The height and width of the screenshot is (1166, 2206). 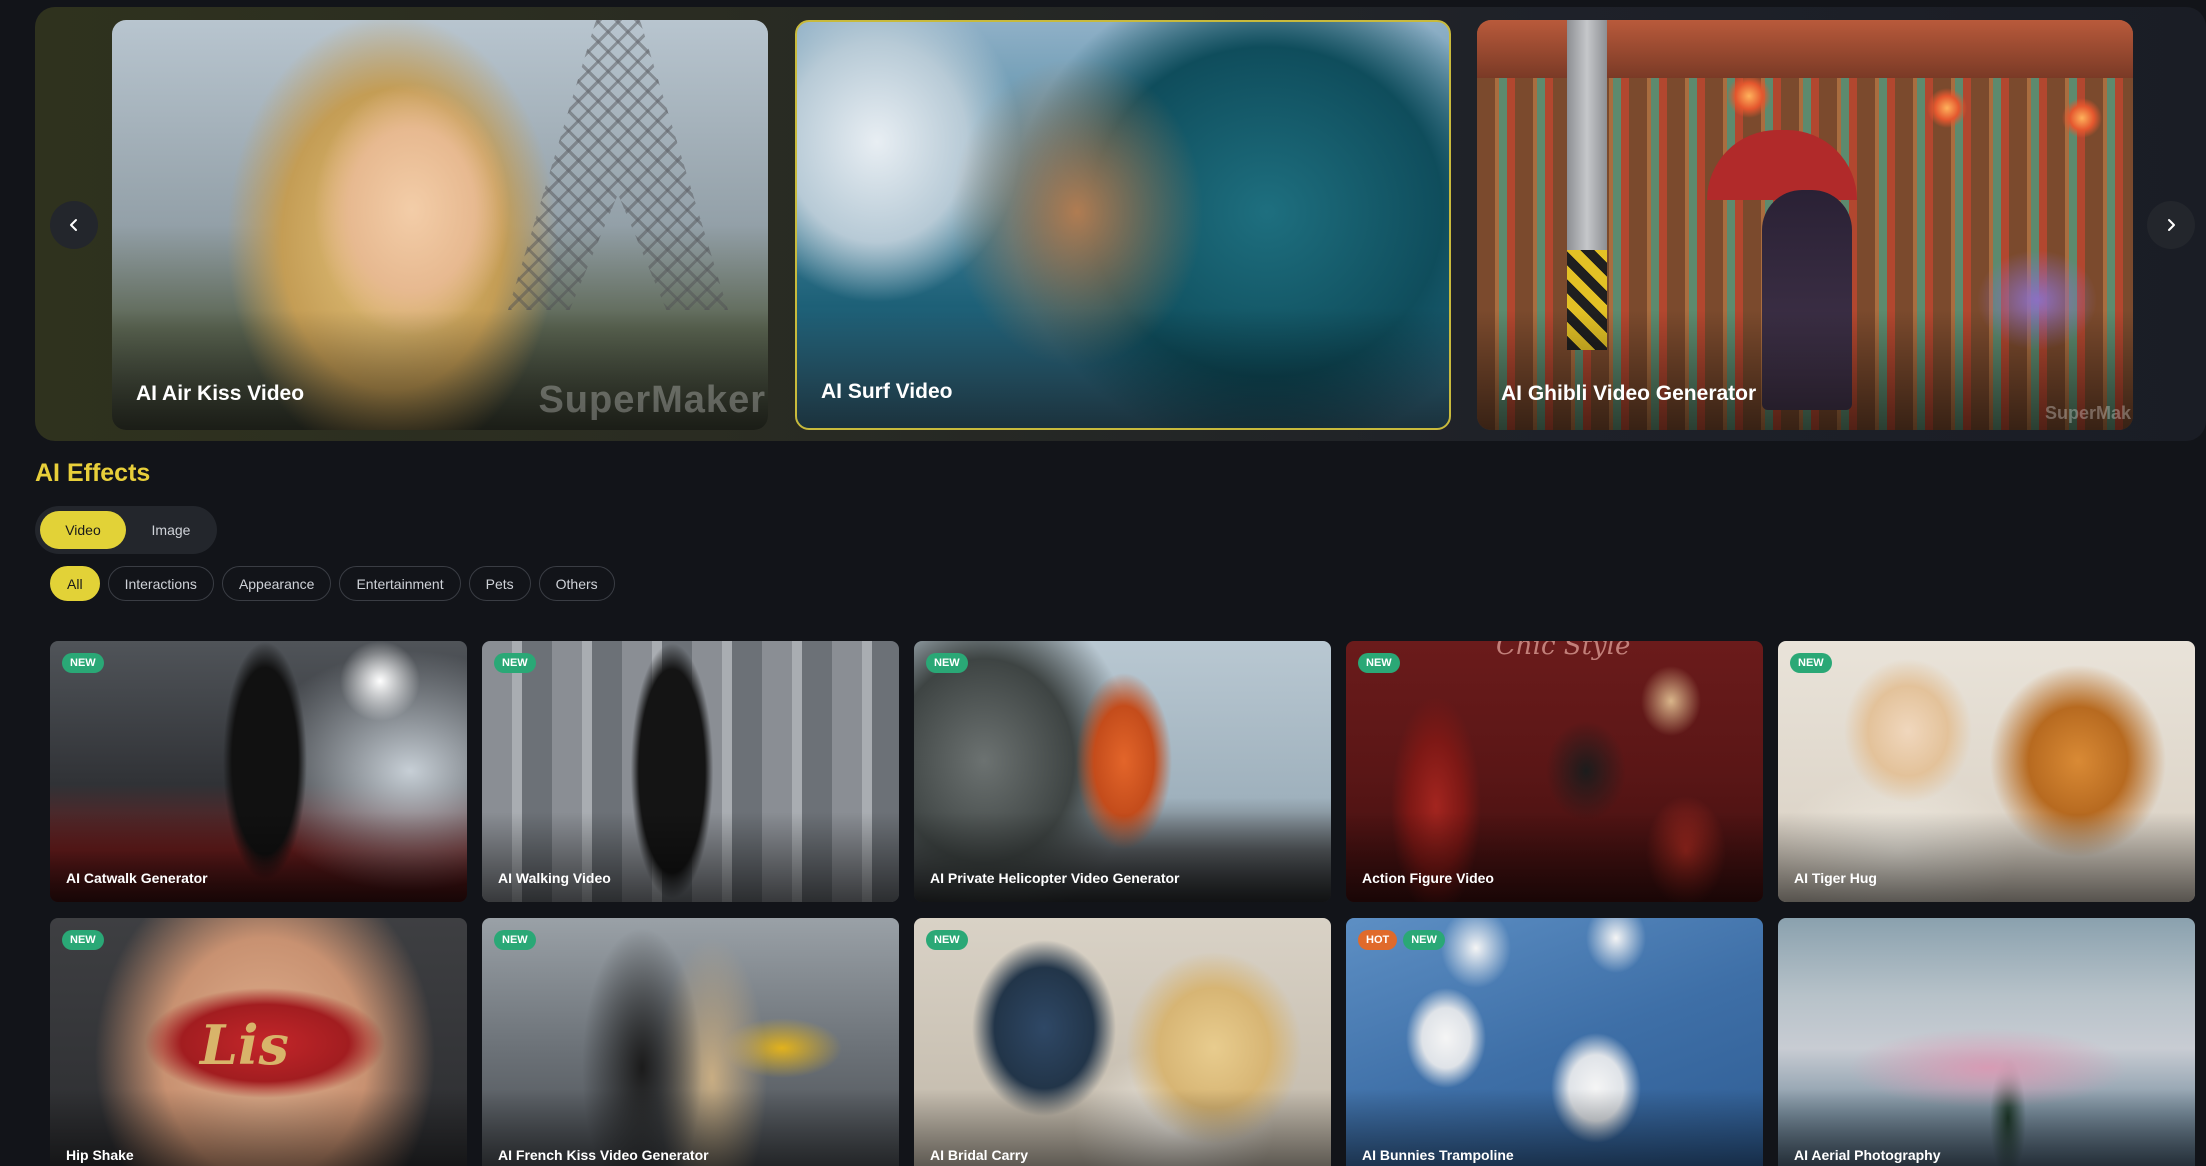 What do you see at coordinates (93, 473) in the screenshot?
I see `section-title: AI Effects` at bounding box center [93, 473].